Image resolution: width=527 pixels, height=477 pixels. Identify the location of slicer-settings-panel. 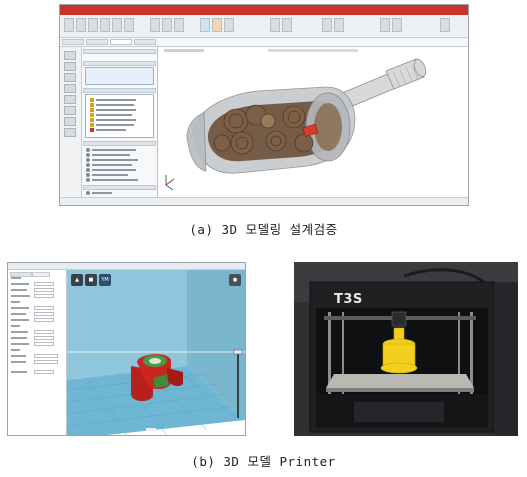
(37, 352).